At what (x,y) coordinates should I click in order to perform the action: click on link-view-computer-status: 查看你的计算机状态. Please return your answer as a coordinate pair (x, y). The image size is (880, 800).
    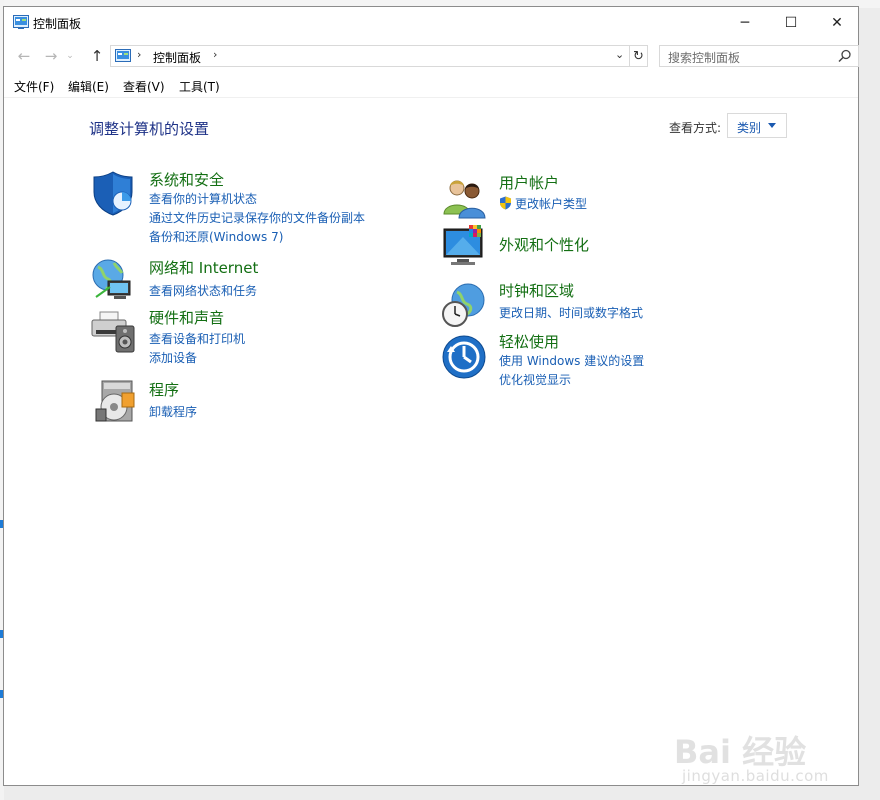
    Looking at the image, I should click on (203, 198).